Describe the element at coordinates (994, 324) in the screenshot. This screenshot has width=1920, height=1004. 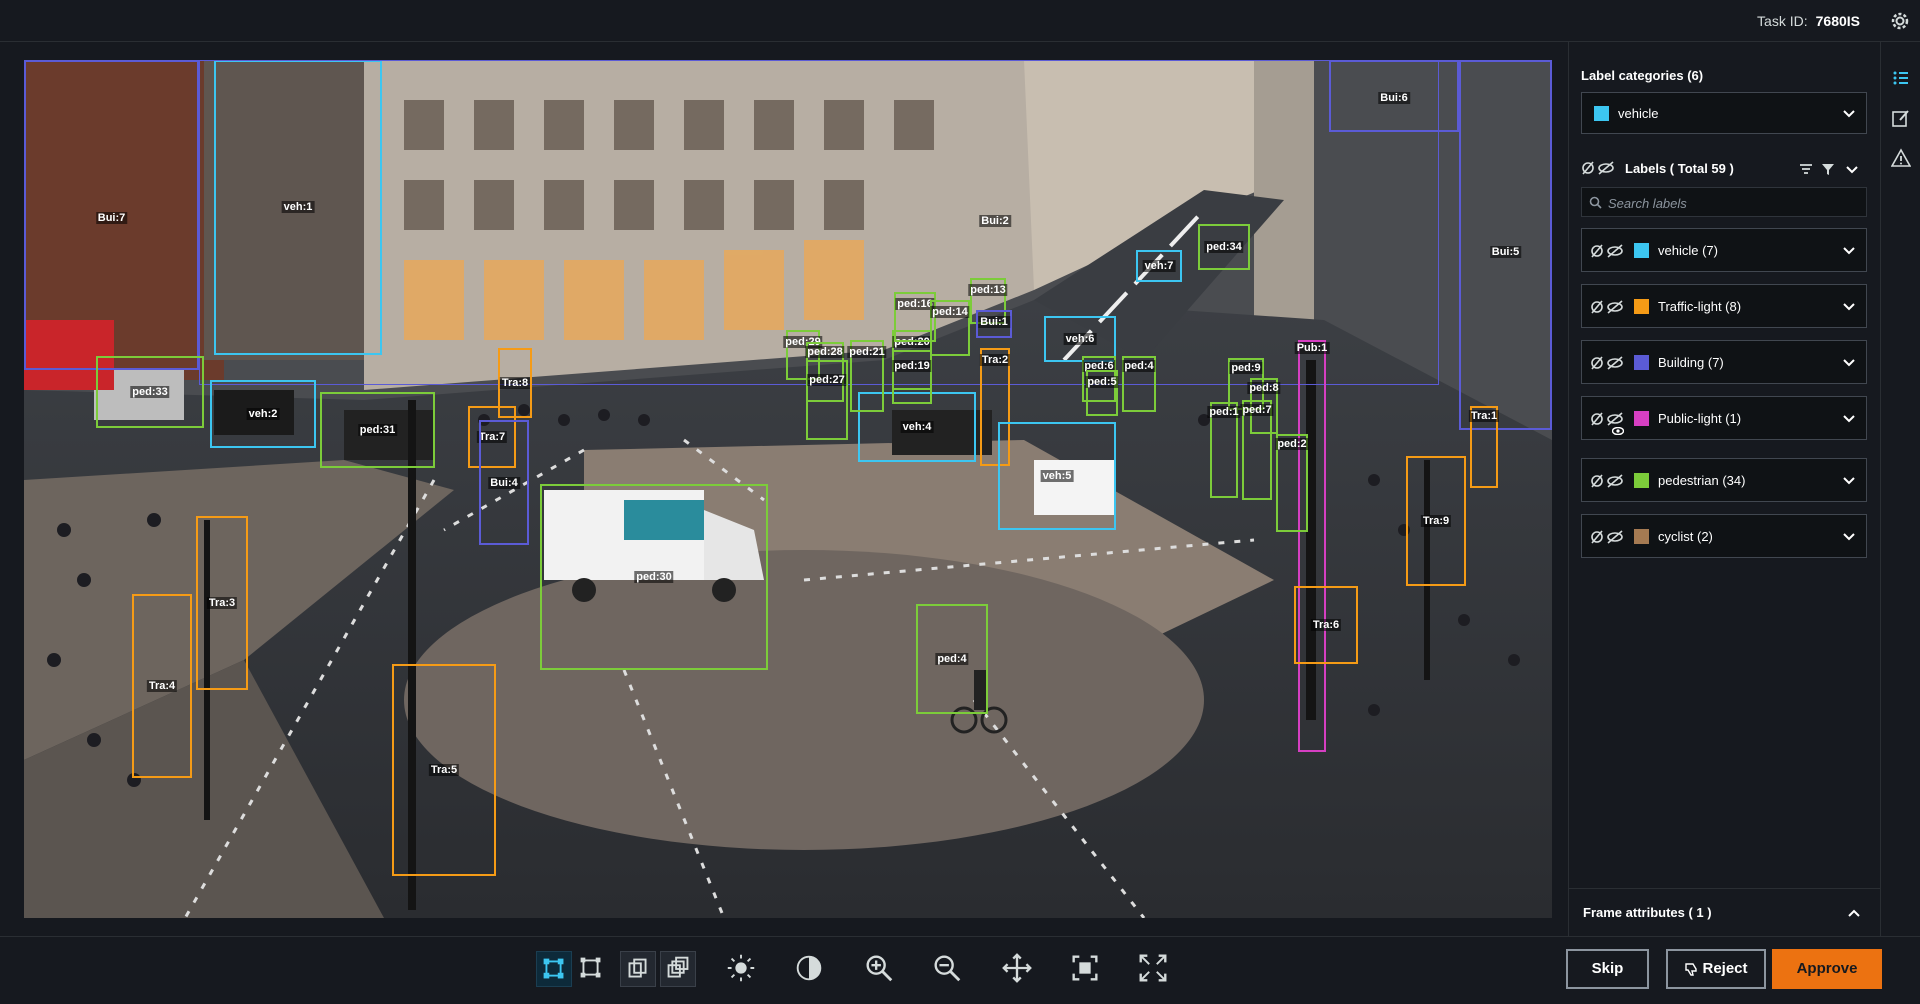
I see `bbox: Bui:1` at that location.